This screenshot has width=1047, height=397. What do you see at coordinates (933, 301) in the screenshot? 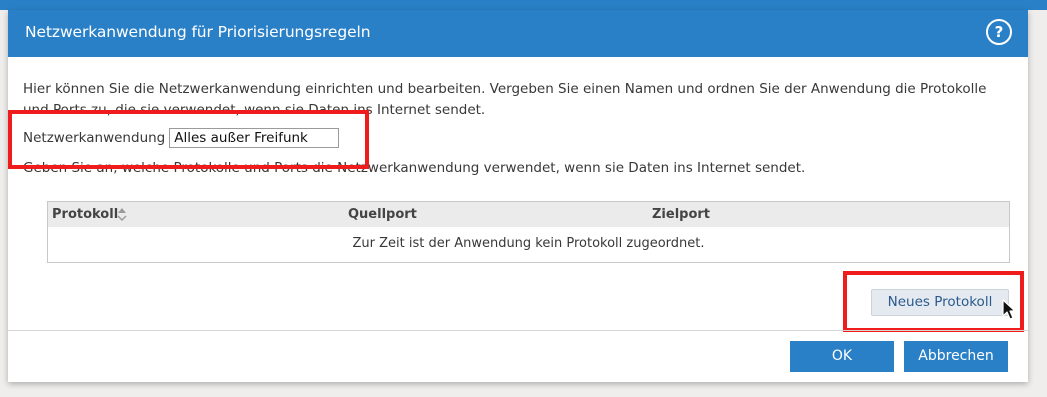
I see `highlight-box-new-protocol` at bounding box center [933, 301].